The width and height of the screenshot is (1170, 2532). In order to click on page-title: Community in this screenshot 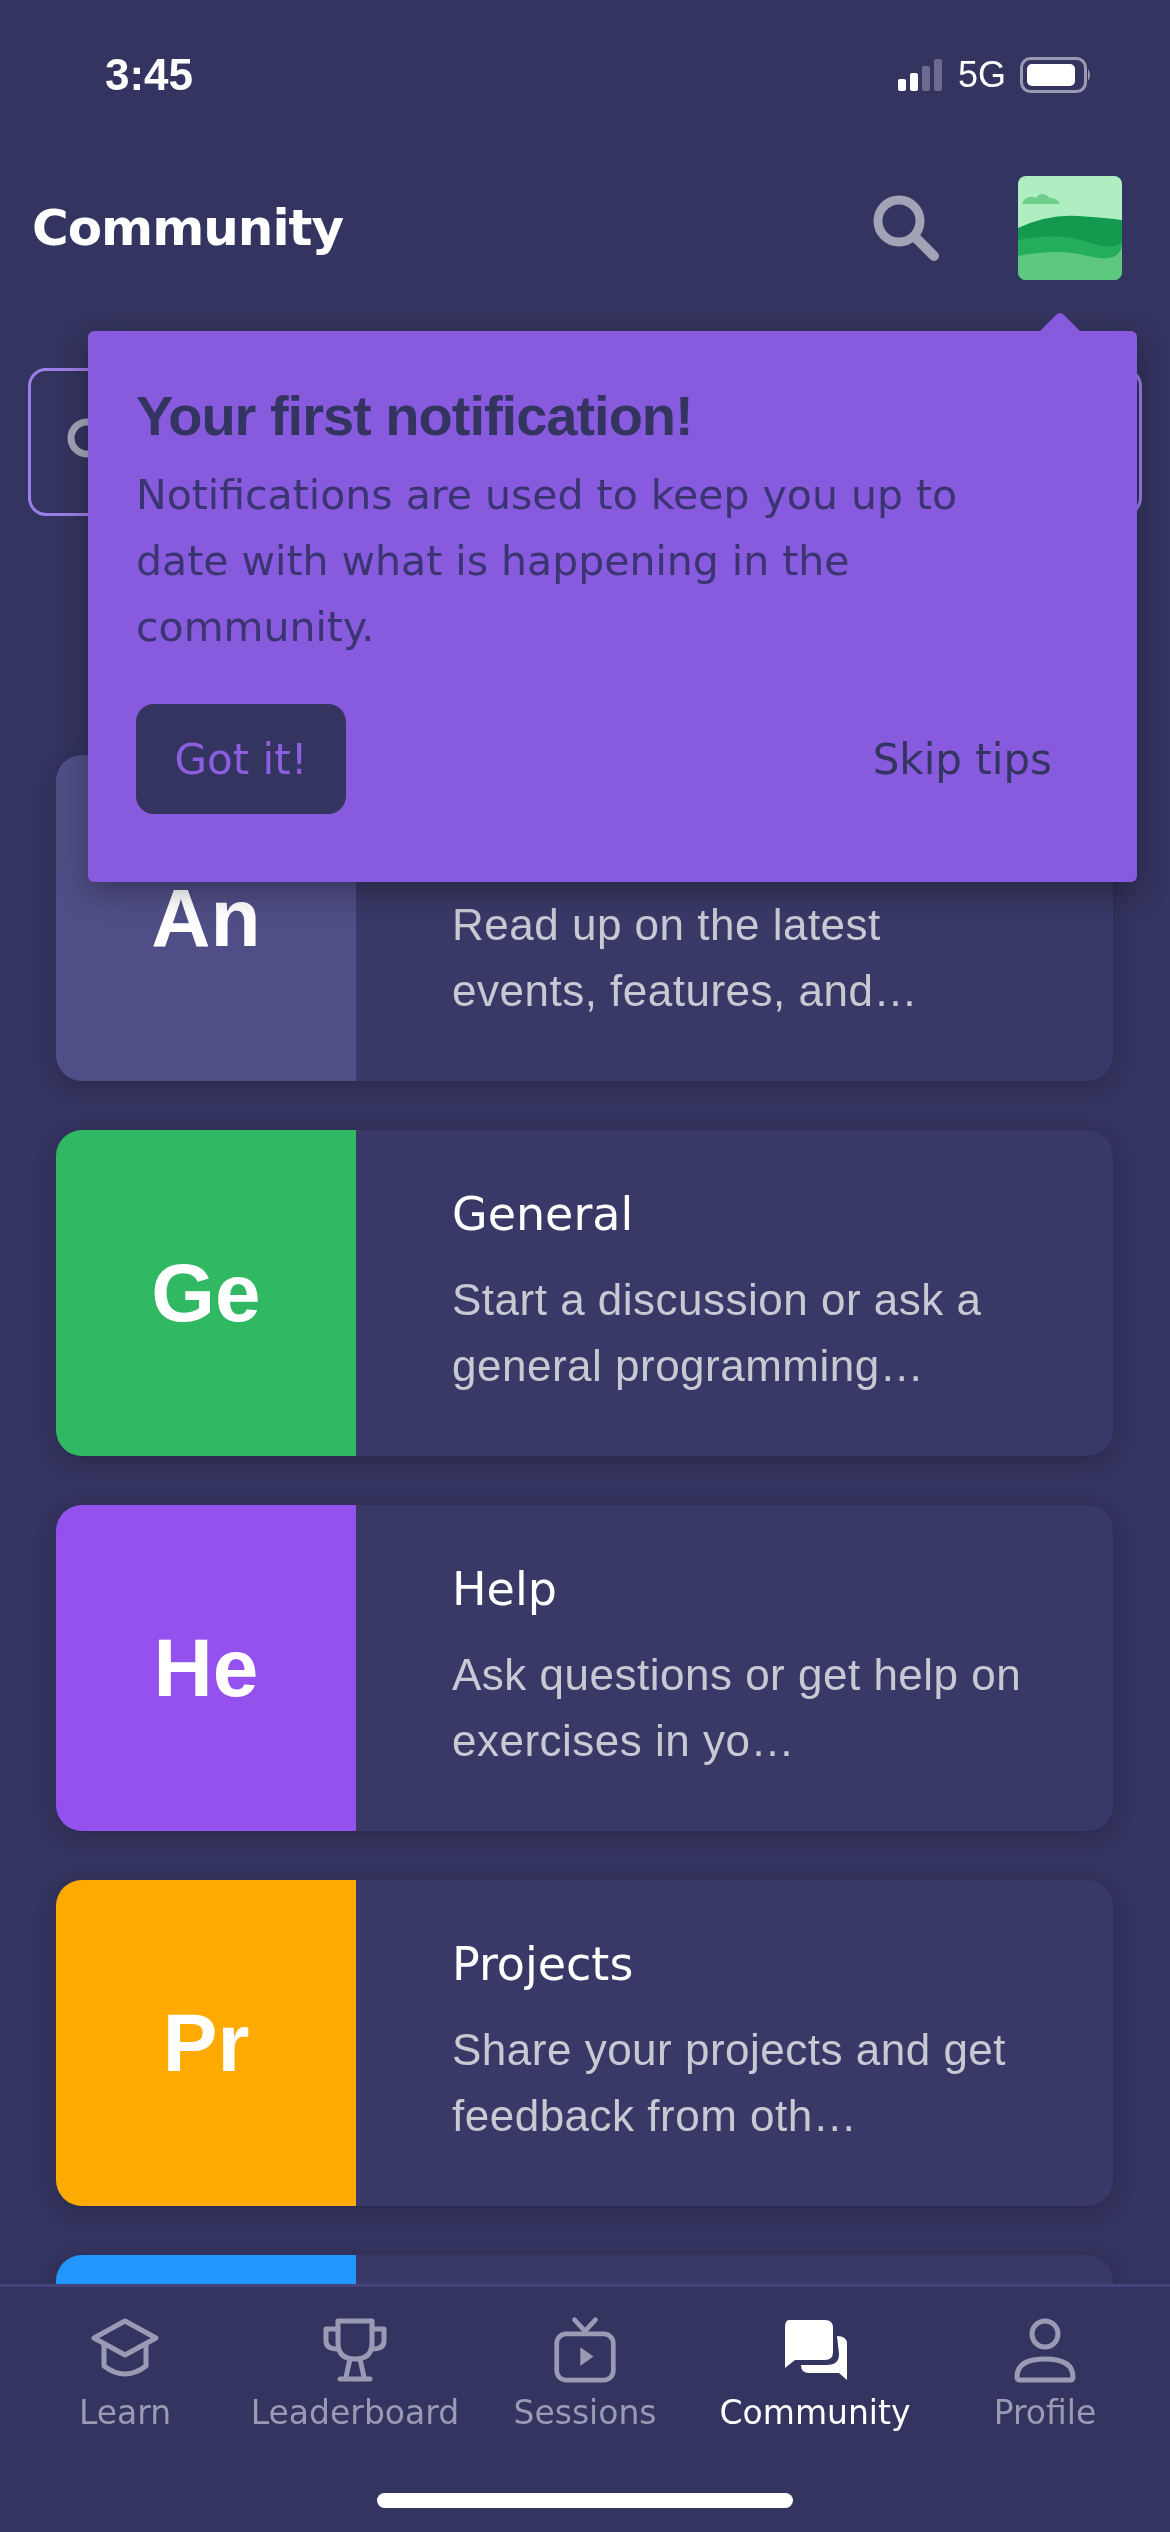, I will do `click(188, 228)`.